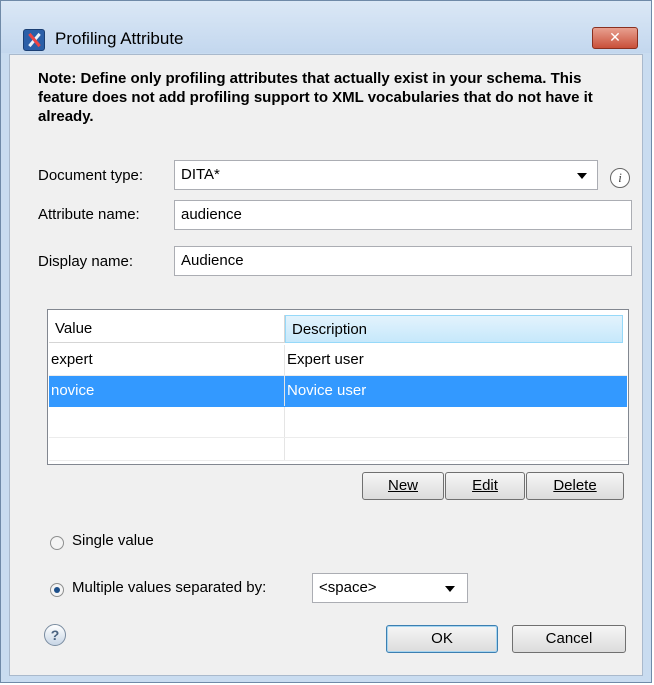 The image size is (654, 685). What do you see at coordinates (113, 540) in the screenshot?
I see `single-value-label: Single value` at bounding box center [113, 540].